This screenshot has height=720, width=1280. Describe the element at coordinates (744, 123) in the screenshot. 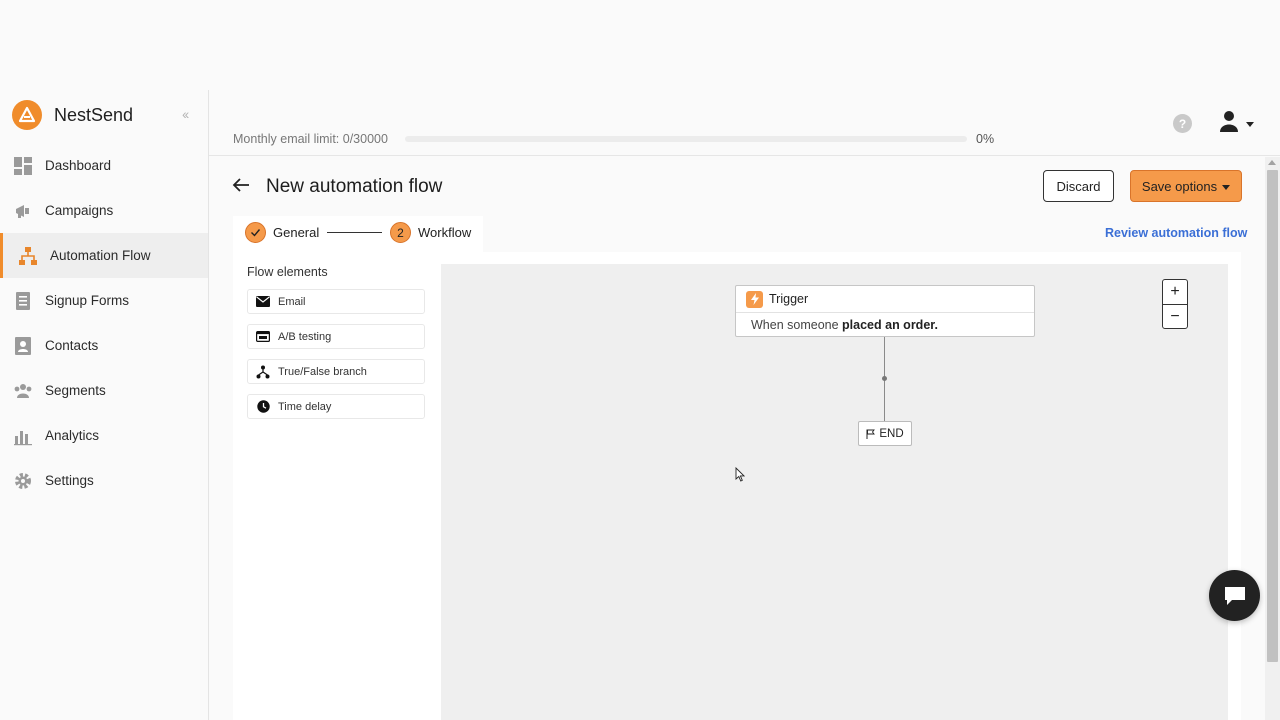

I see `topbar: Monthly email limit: 0/30000 0% ?` at that location.